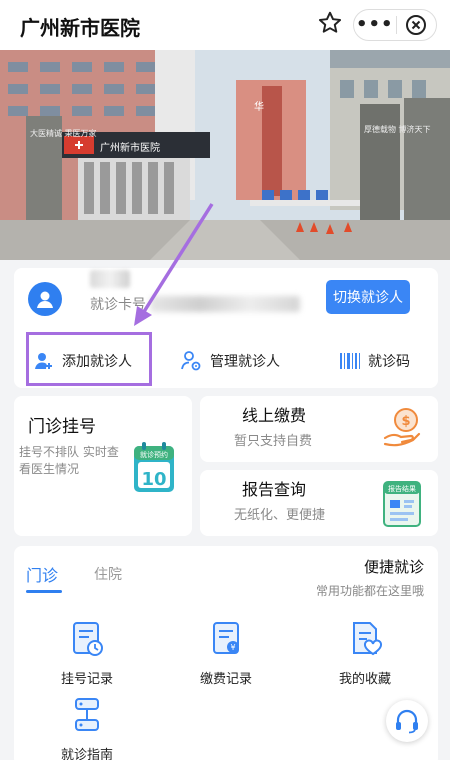 The height and width of the screenshot is (760, 450). Describe the element at coordinates (389, 362) in the screenshot. I see `visit-code-label: 就诊码` at that location.